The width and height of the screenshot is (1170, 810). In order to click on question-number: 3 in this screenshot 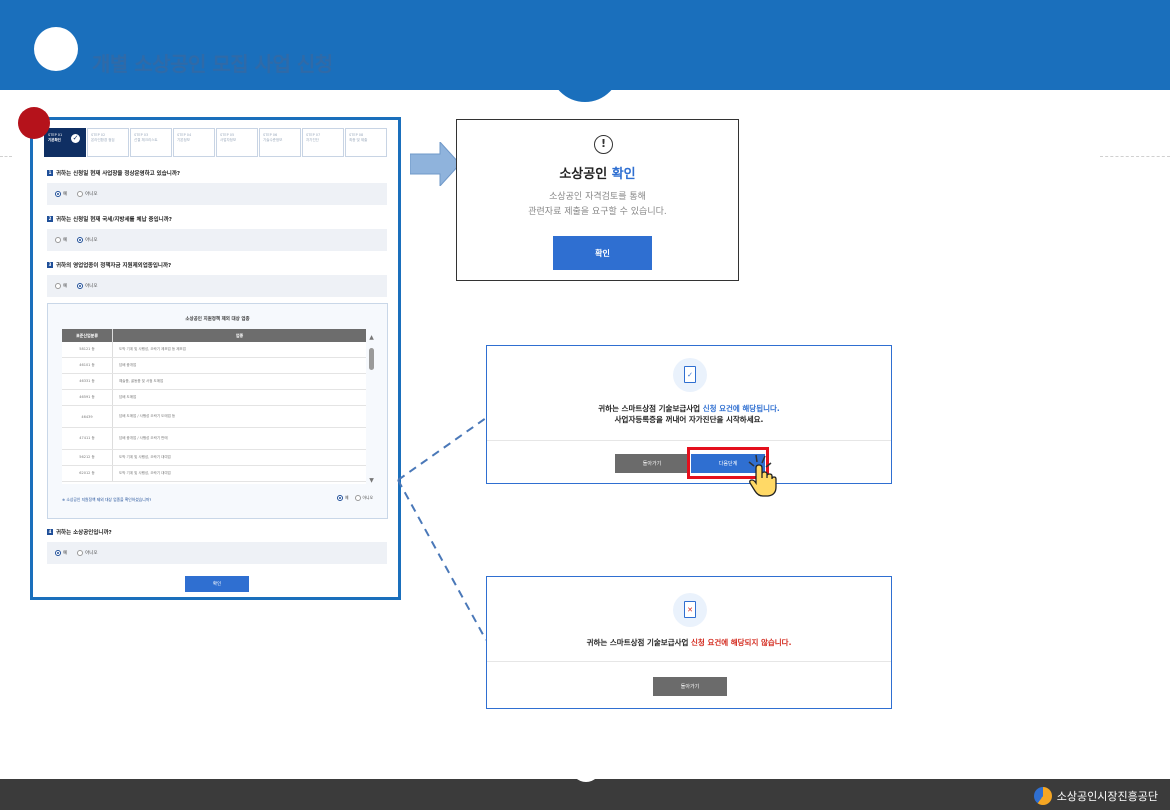, I will do `click(50, 265)`.